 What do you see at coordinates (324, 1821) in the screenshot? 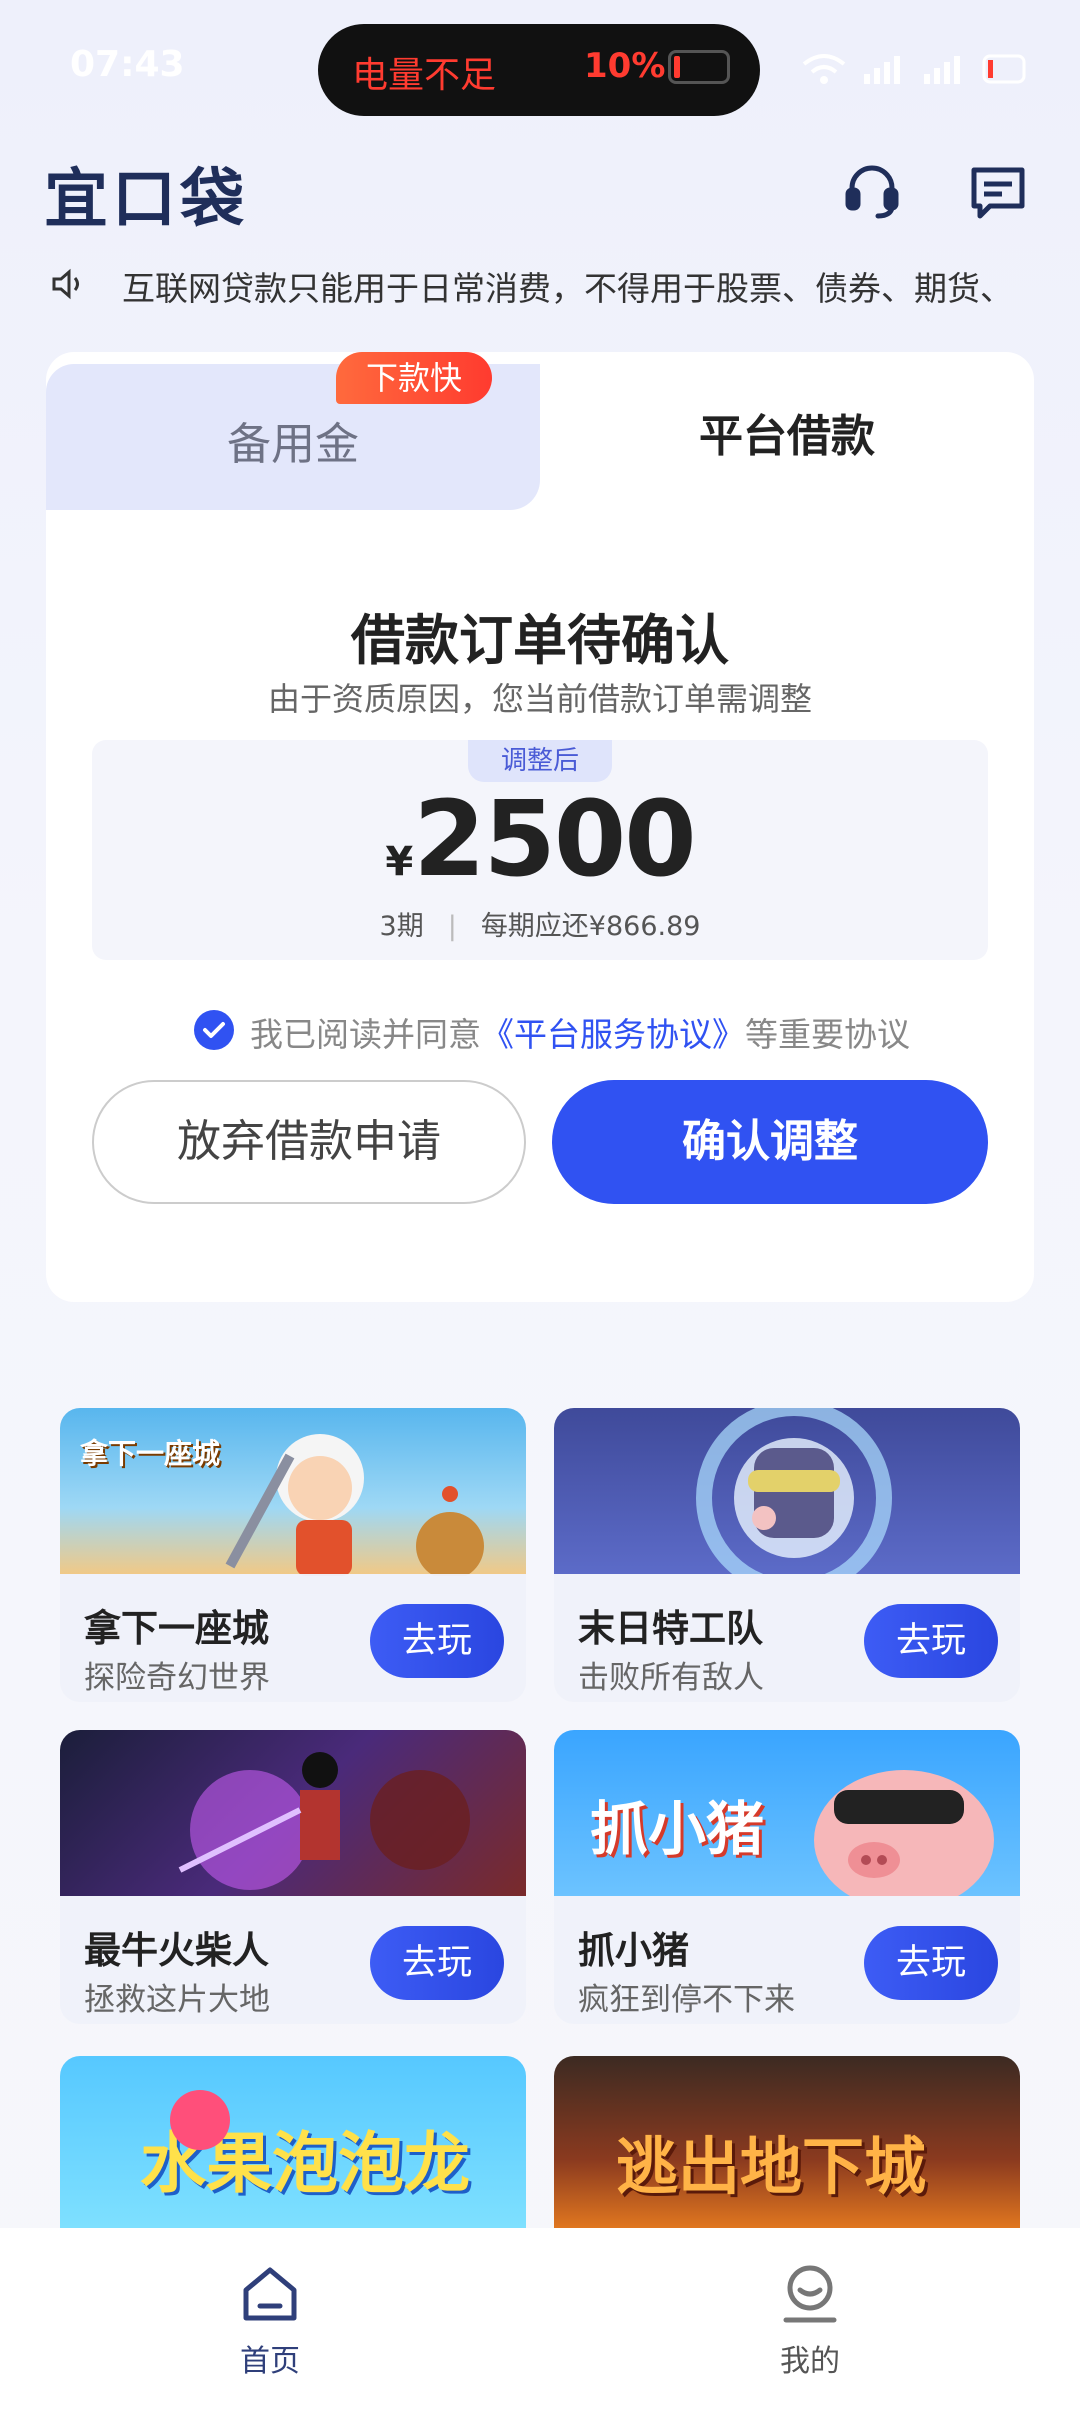
I see `stickman-illustration` at bounding box center [324, 1821].